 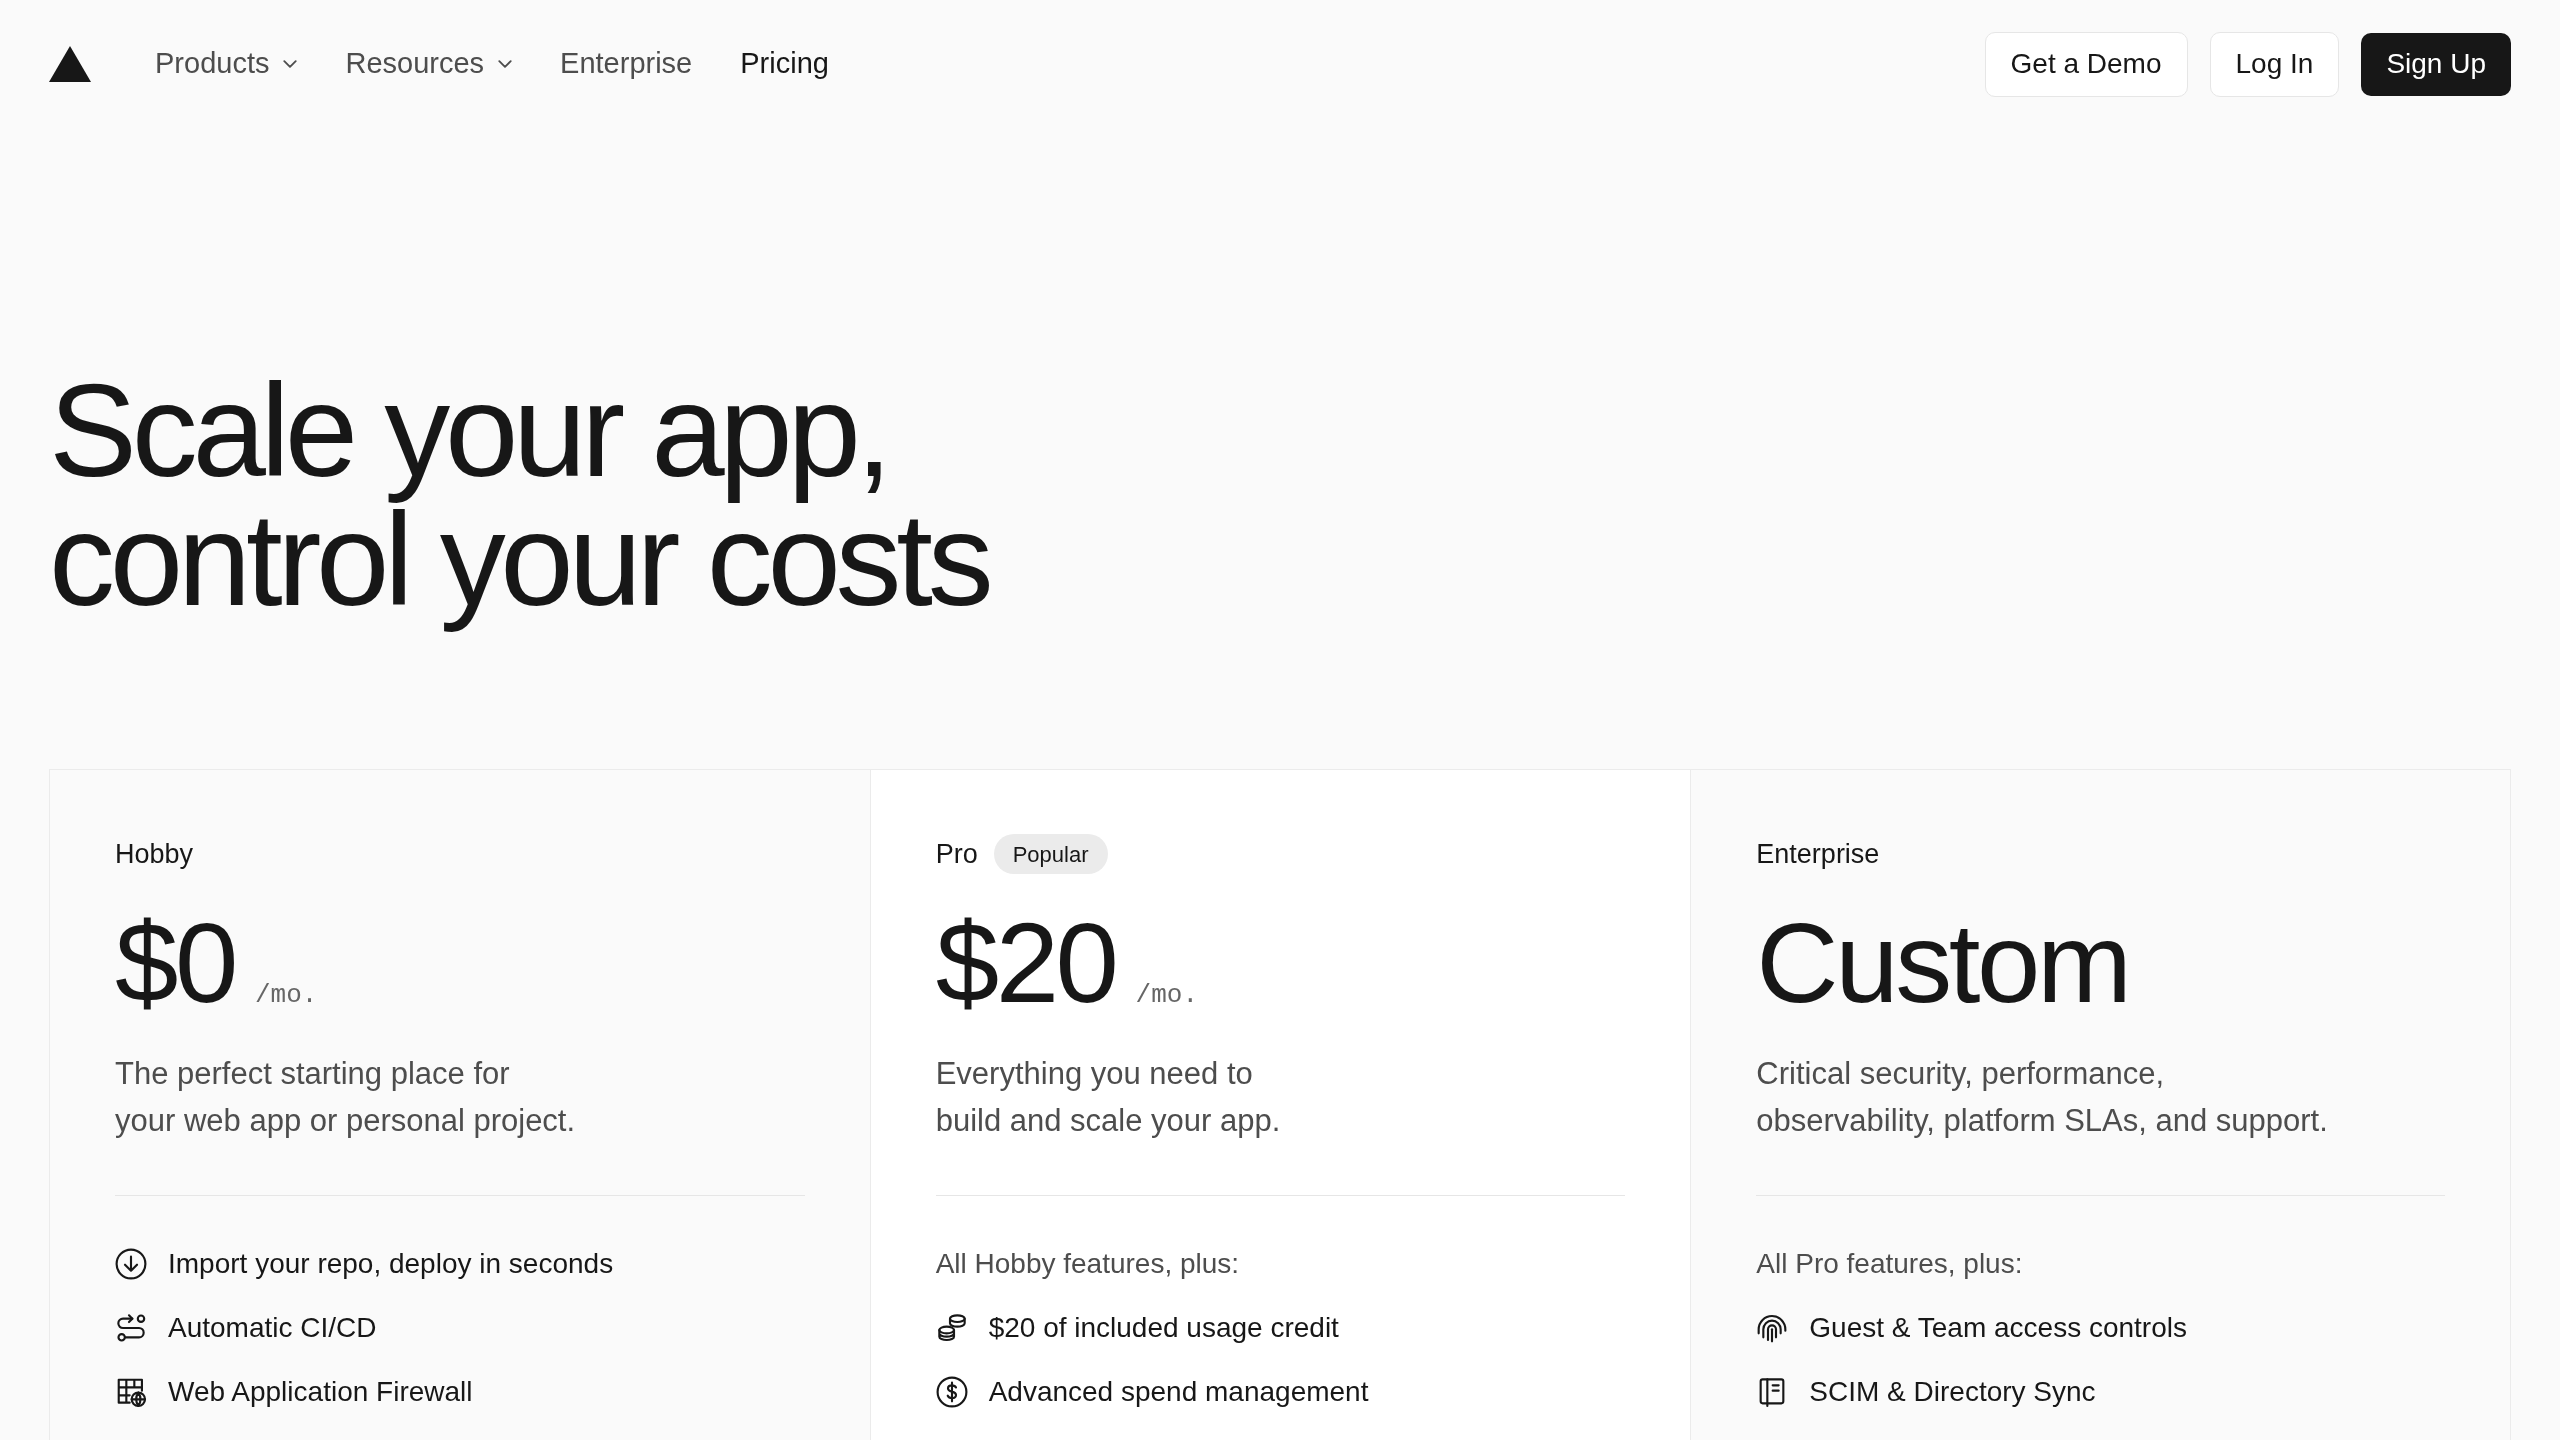 I want to click on feature-text: Guest & Team access controls, so click(x=1998, y=1328).